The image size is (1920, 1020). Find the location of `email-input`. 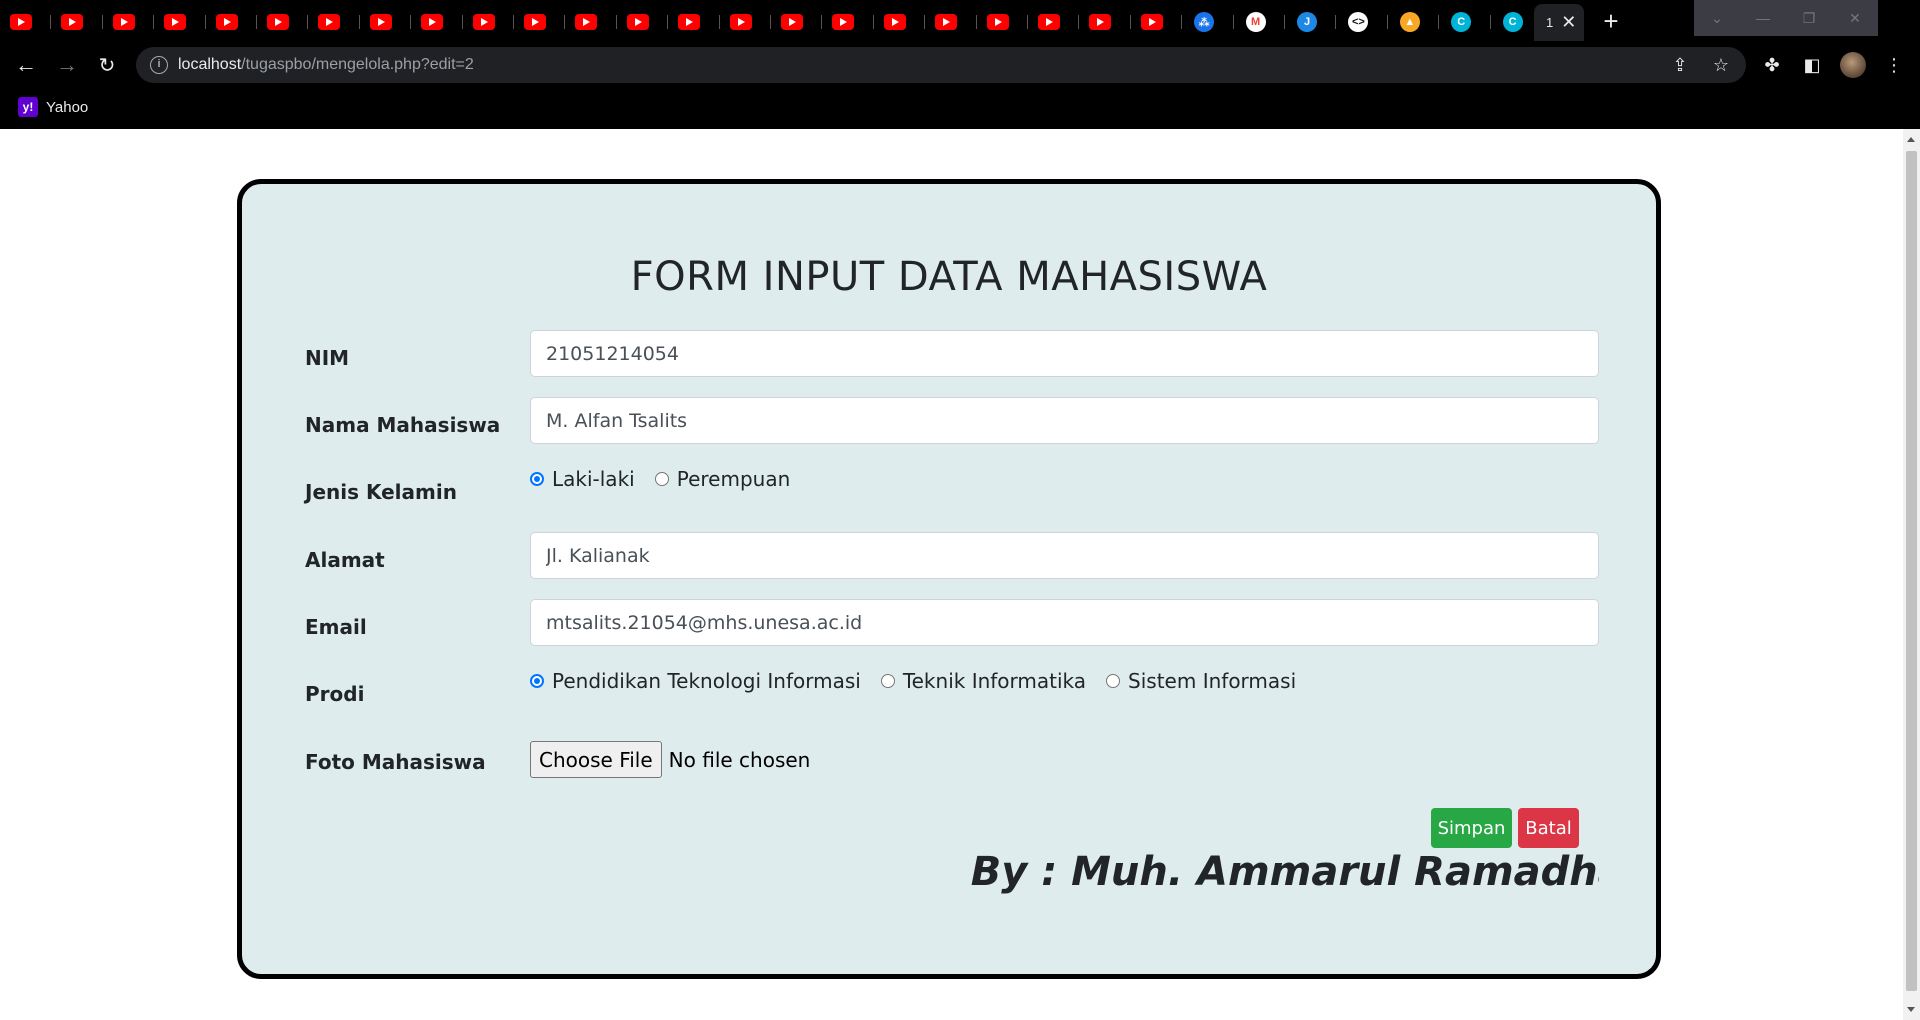

email-input is located at coordinates (1064, 622).